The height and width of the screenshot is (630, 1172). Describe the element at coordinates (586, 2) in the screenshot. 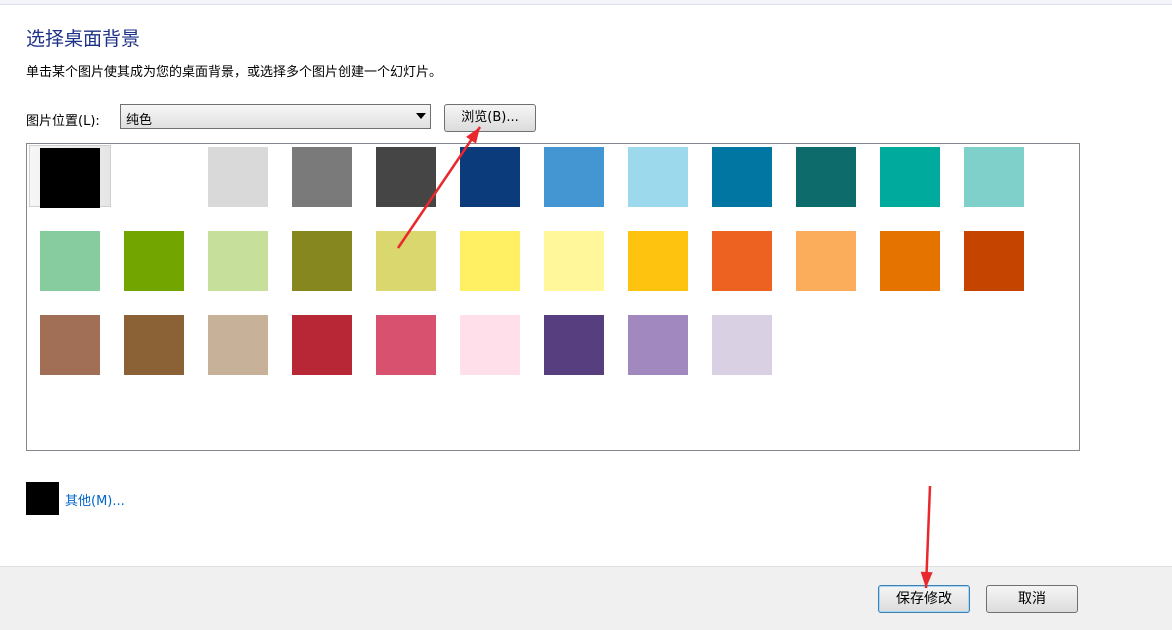

I see `window-top-edge` at that location.